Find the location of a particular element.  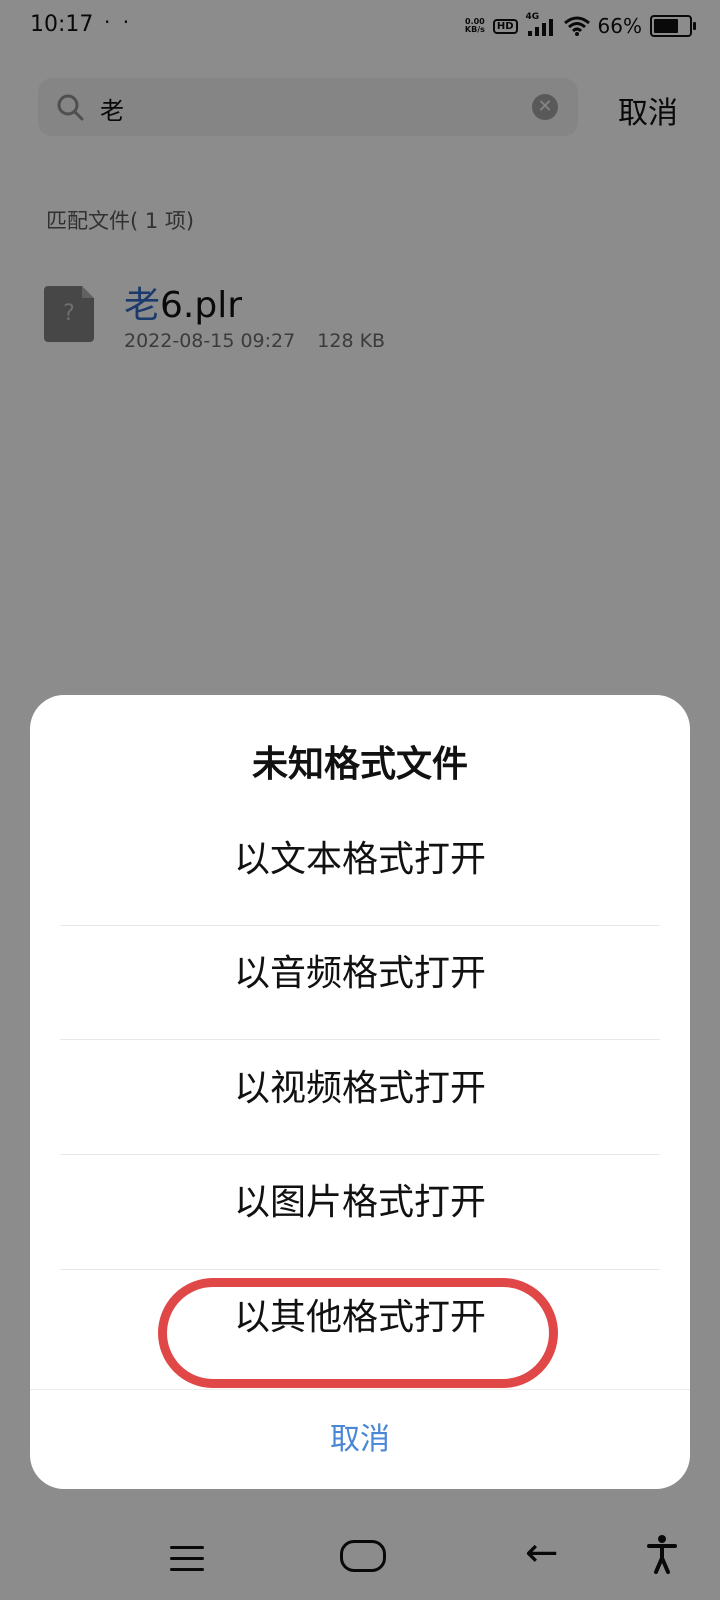

open-as-video-option: 以视频格式打开 is located at coordinates (360, 1089).